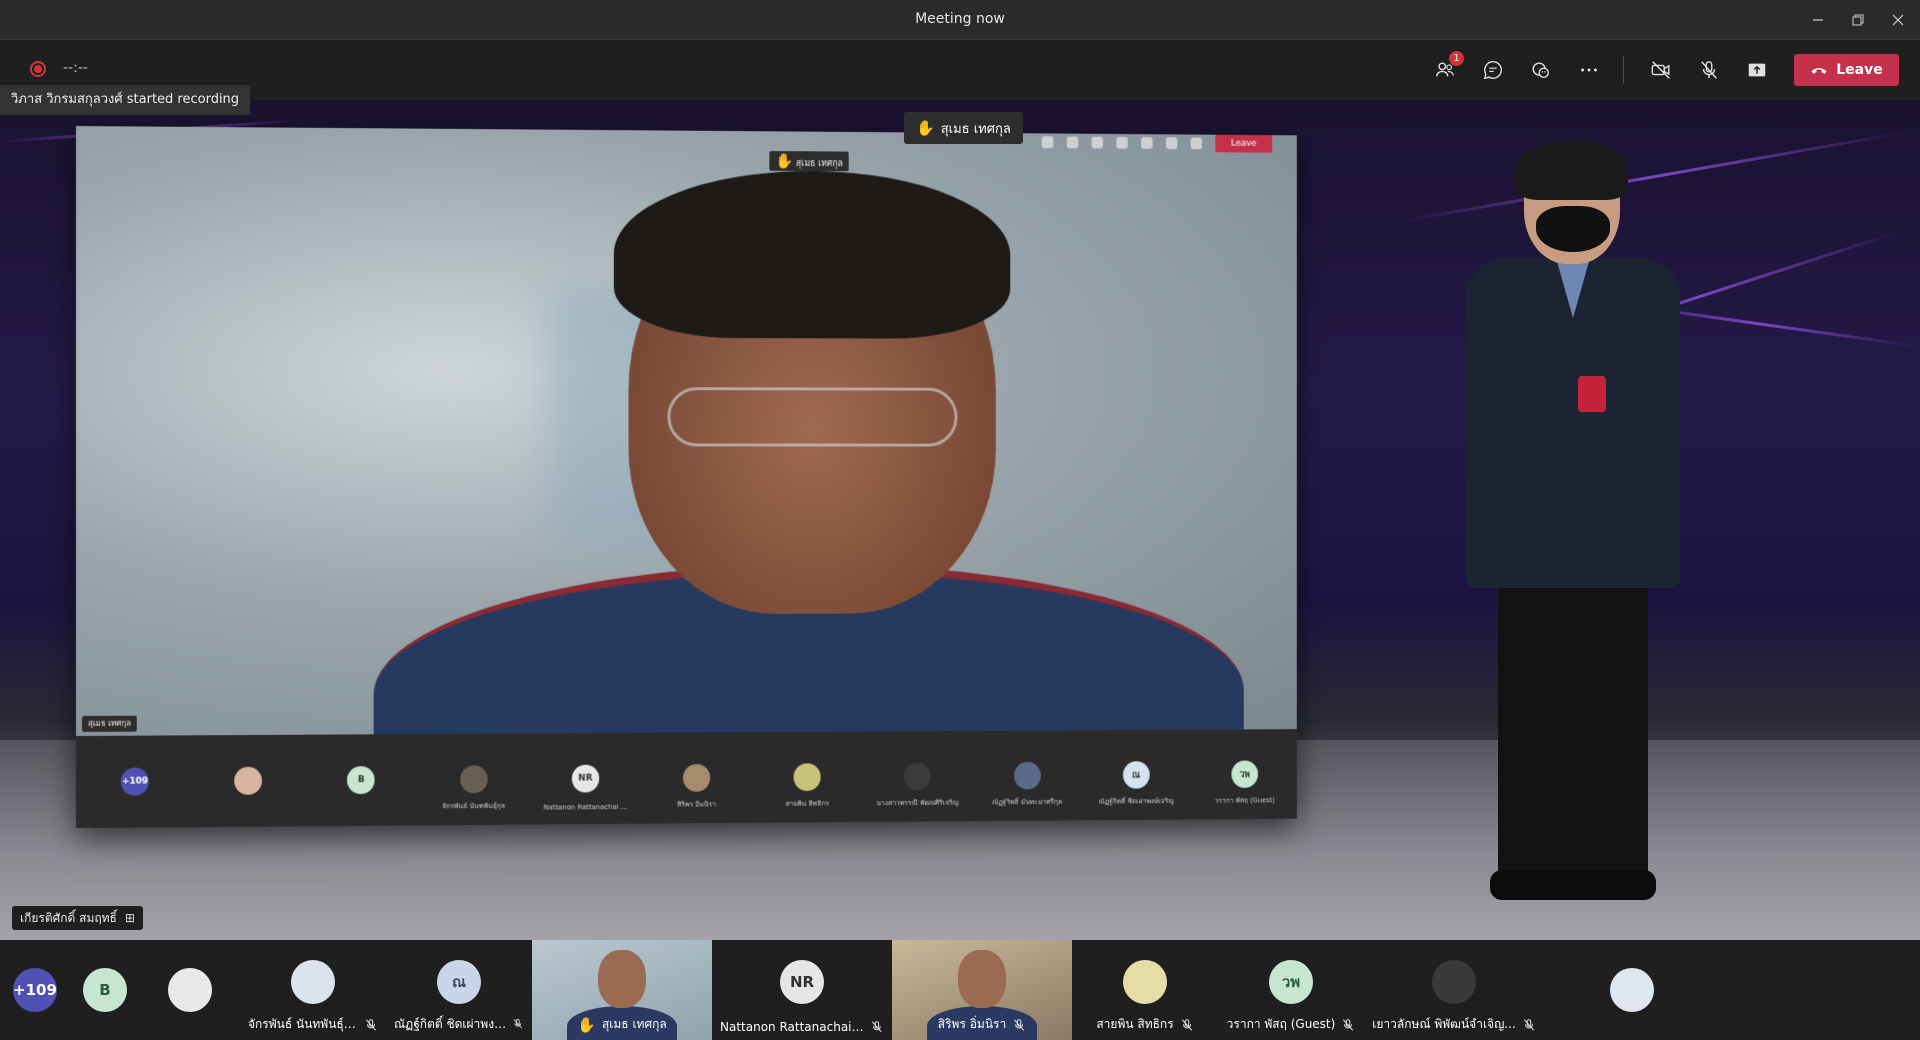  I want to click on inner-participant-tile: นางสาวพรรณี พัฒนศิริเจริญ, so click(917, 776).